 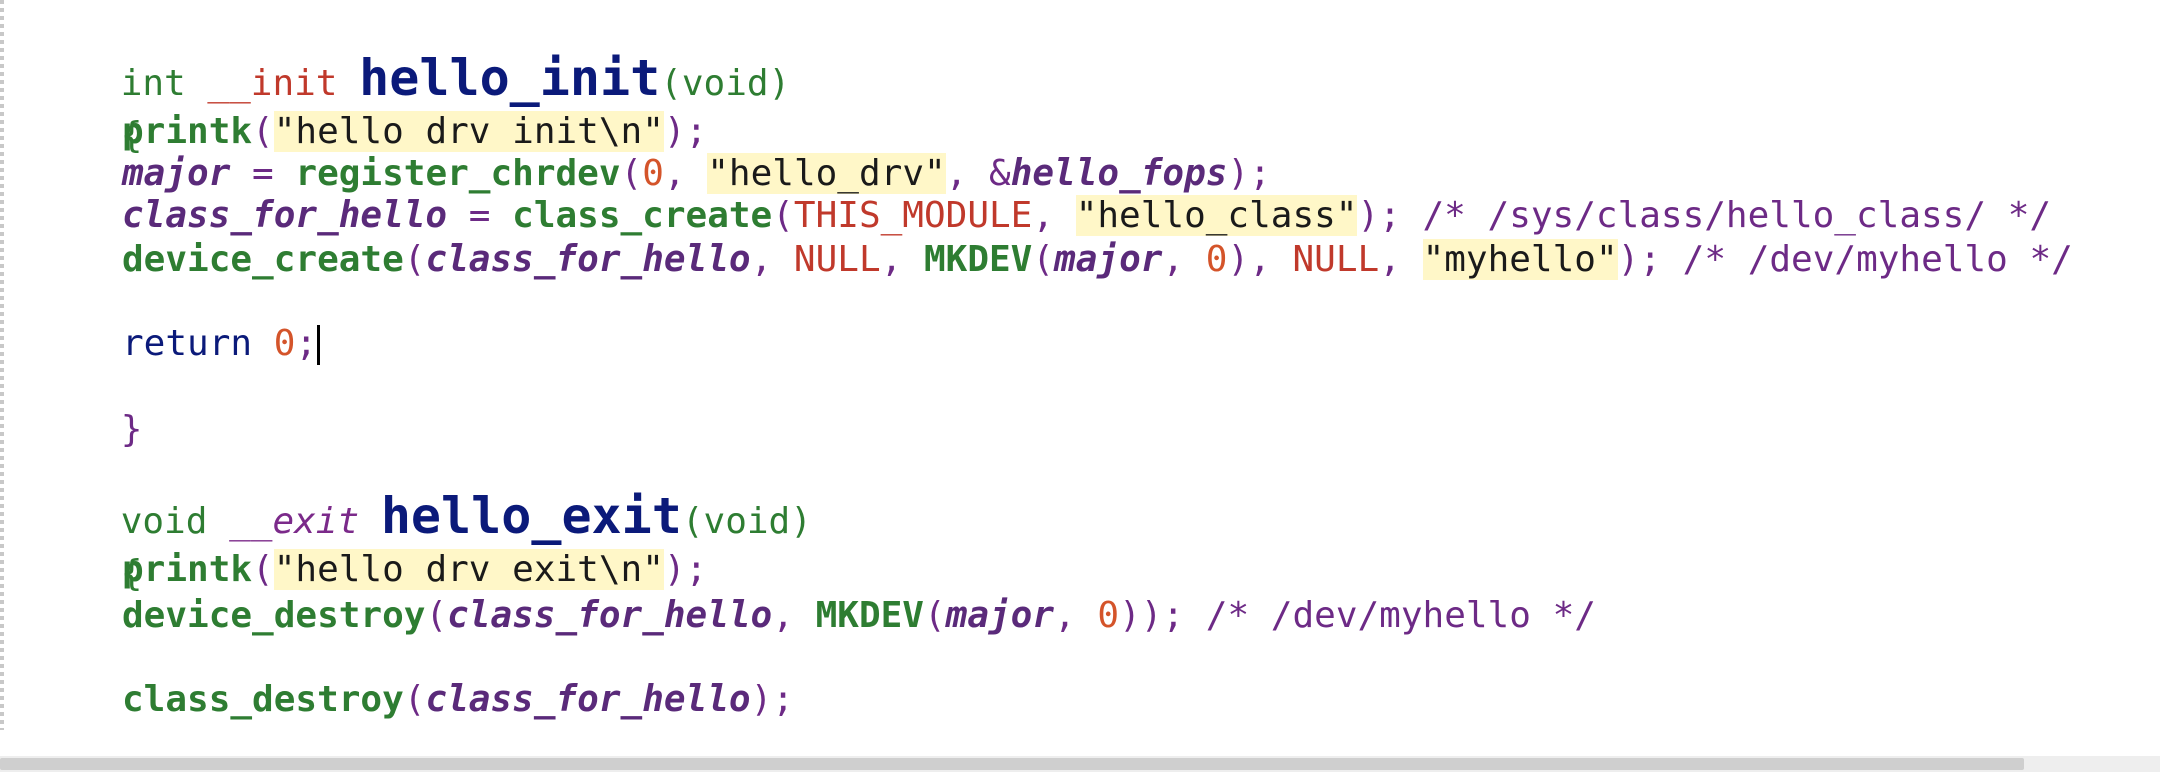 What do you see at coordinates (531, 516) in the screenshot?
I see `function-name: hello_exit` at bounding box center [531, 516].